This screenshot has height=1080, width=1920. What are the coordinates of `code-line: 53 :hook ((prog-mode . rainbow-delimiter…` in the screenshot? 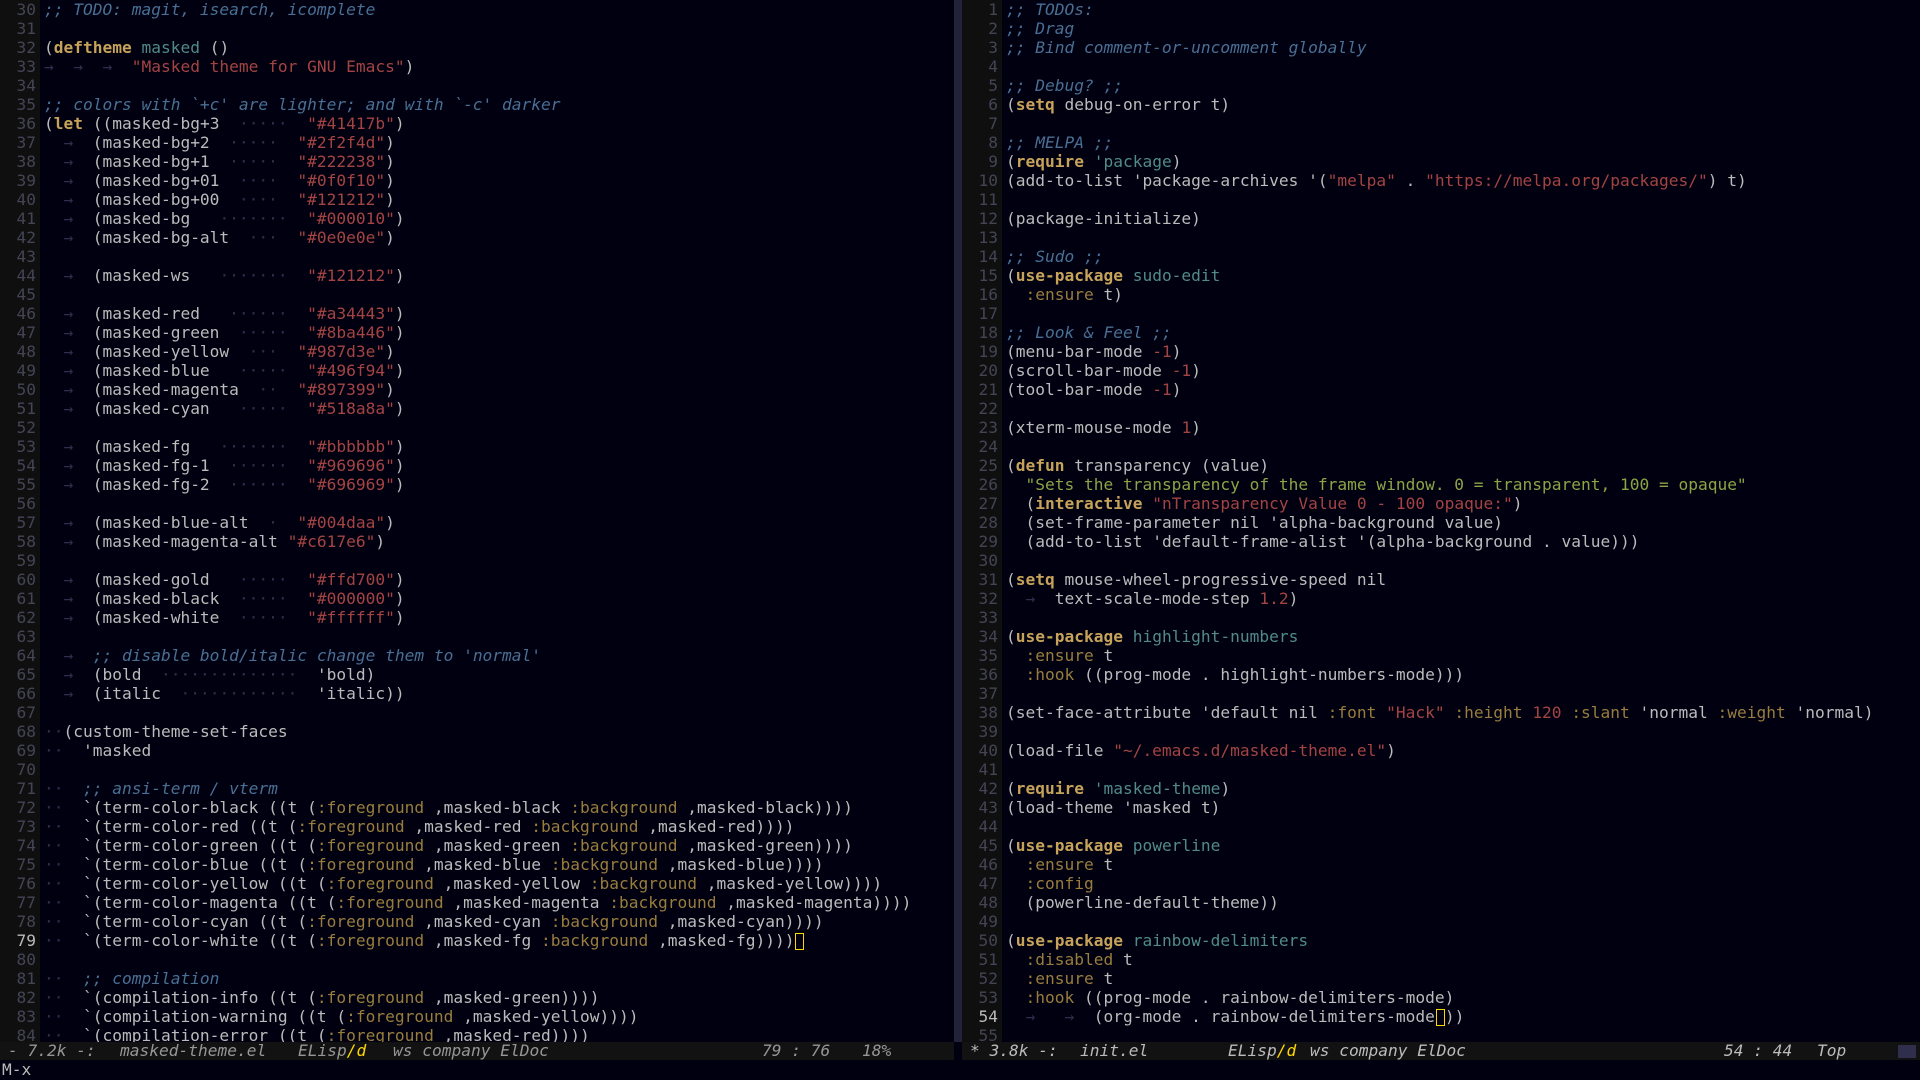 It's located at (1441, 997).